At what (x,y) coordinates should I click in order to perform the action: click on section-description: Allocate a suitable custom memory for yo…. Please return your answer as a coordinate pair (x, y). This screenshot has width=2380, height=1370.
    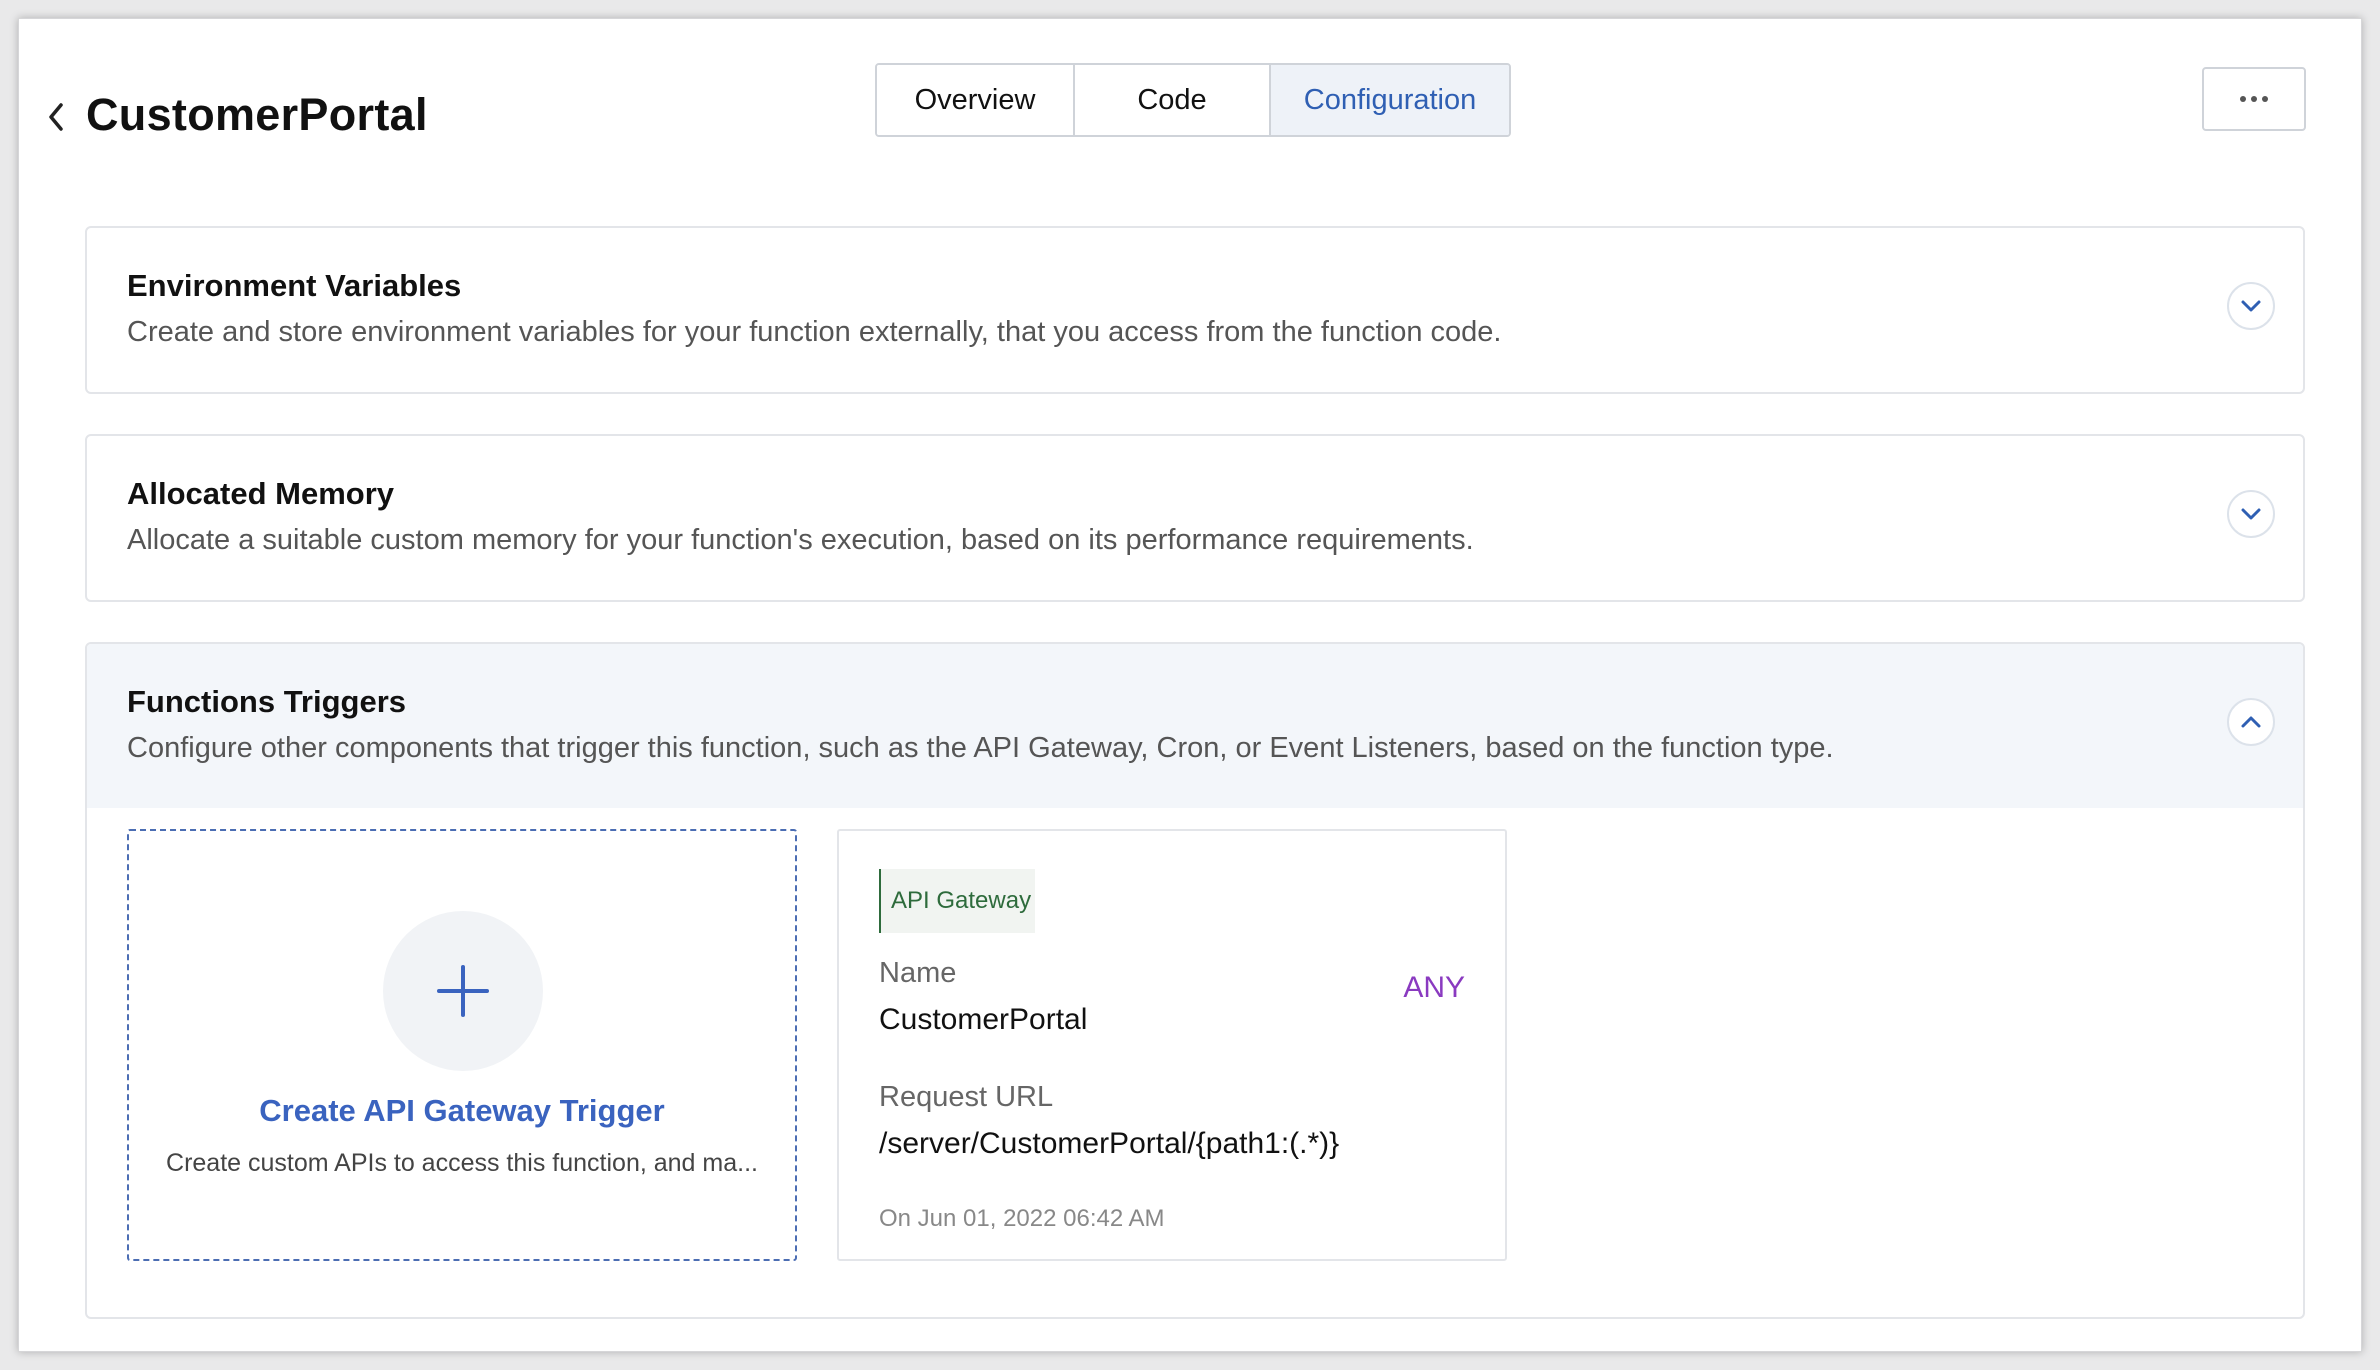
    Looking at the image, I should click on (800, 540).